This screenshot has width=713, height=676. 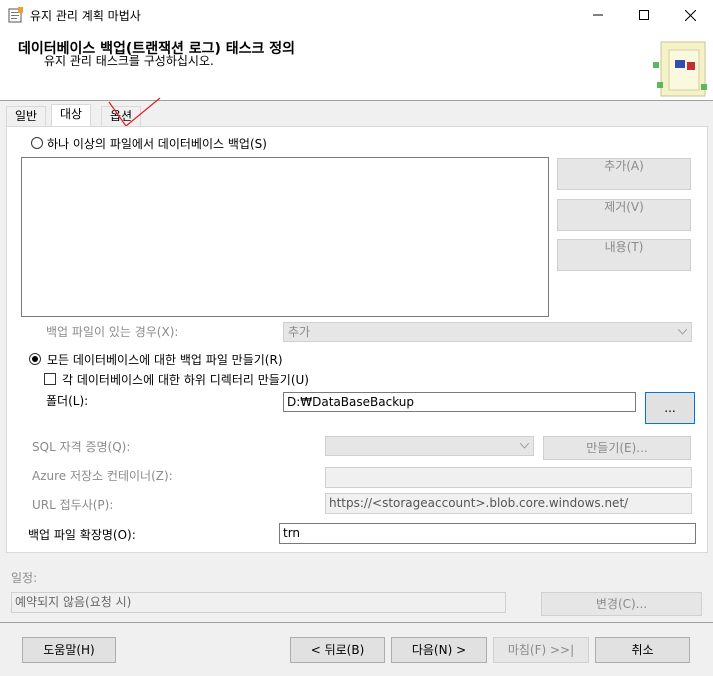 I want to click on add-button: 추가(A), so click(x=624, y=174).